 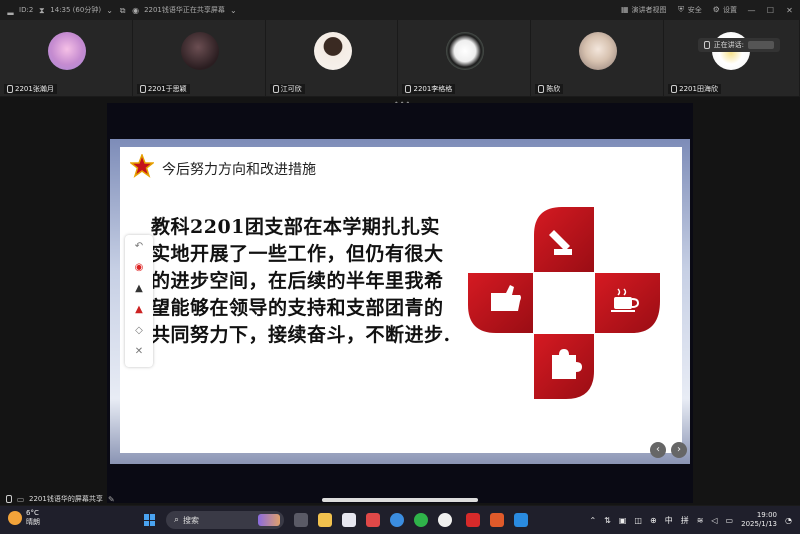 What do you see at coordinates (623, 520) in the screenshot?
I see `tray-app-icon: ▣` at bounding box center [623, 520].